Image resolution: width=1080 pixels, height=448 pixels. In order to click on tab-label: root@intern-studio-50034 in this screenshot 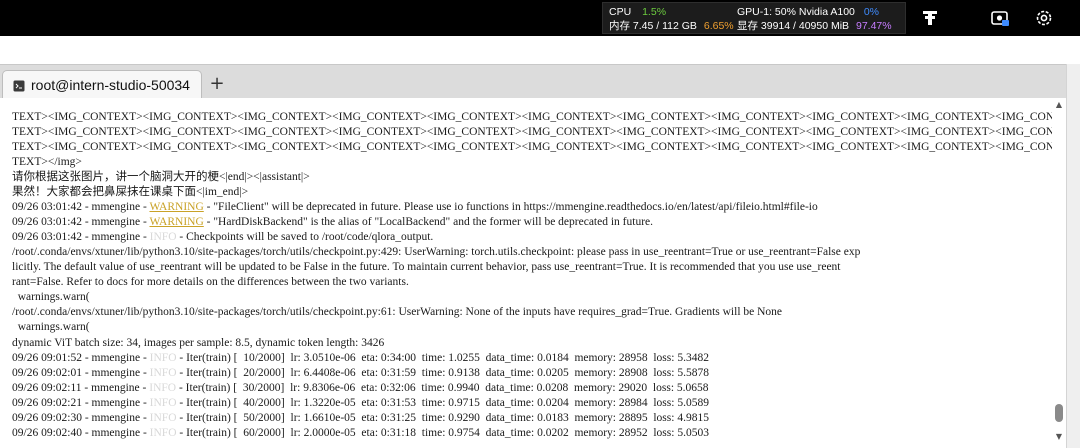, I will do `click(110, 85)`.